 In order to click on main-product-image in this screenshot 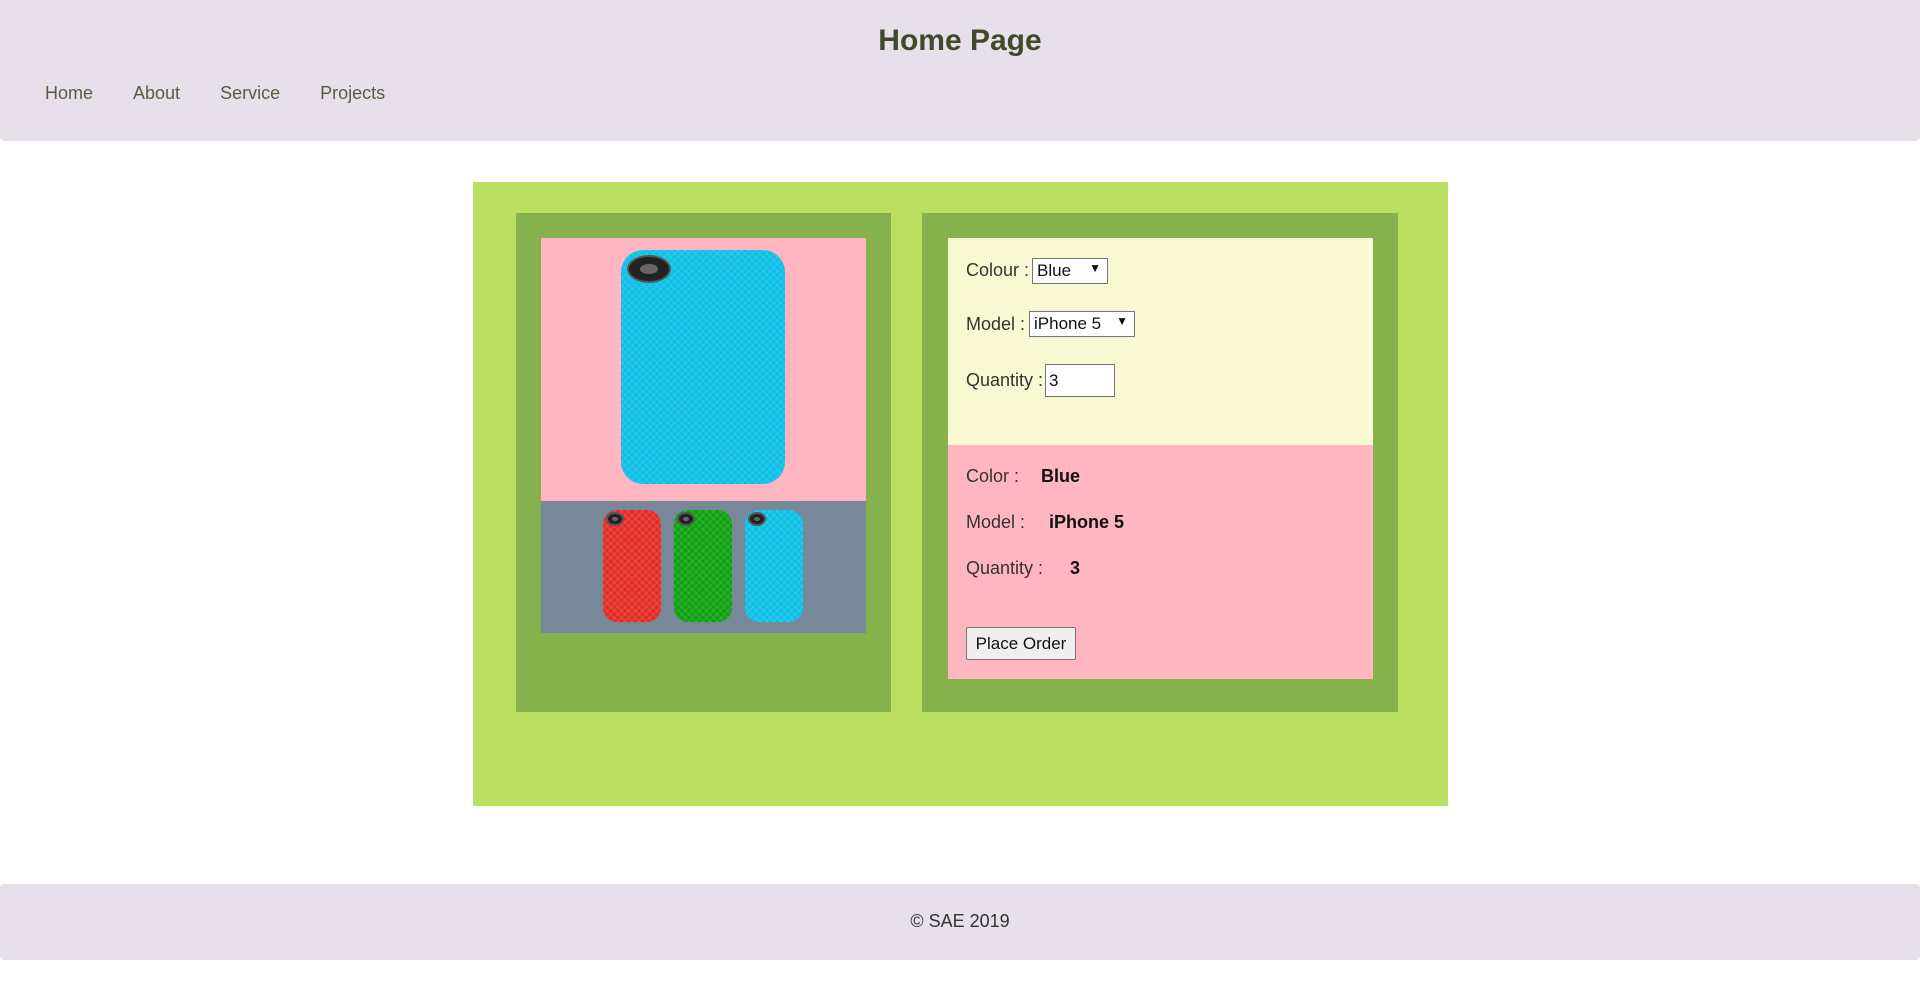, I will do `click(703, 369)`.